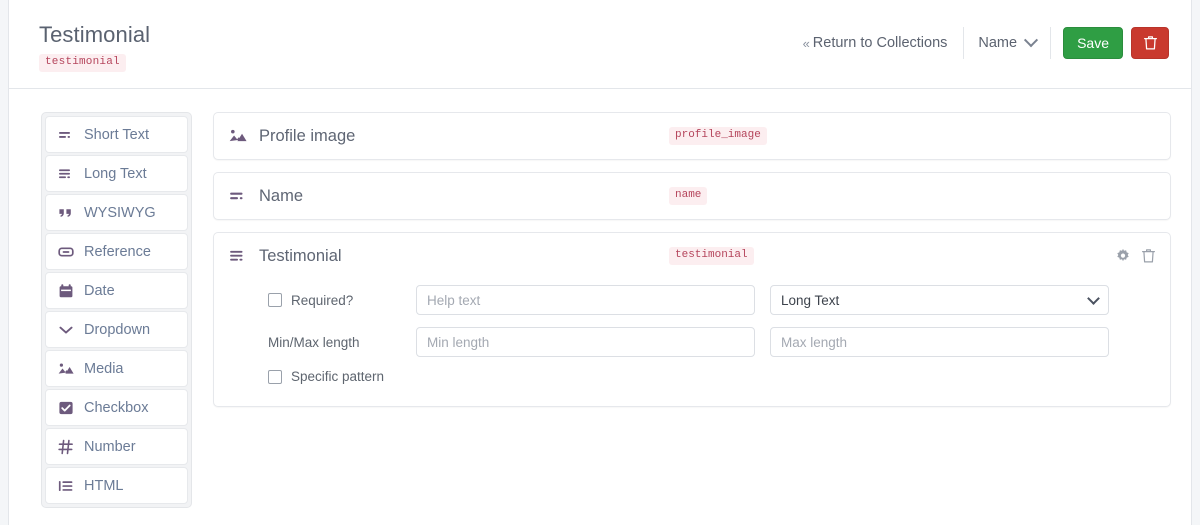  Describe the element at coordinates (275, 376) in the screenshot. I see `specific-pattern-checkbox` at that location.